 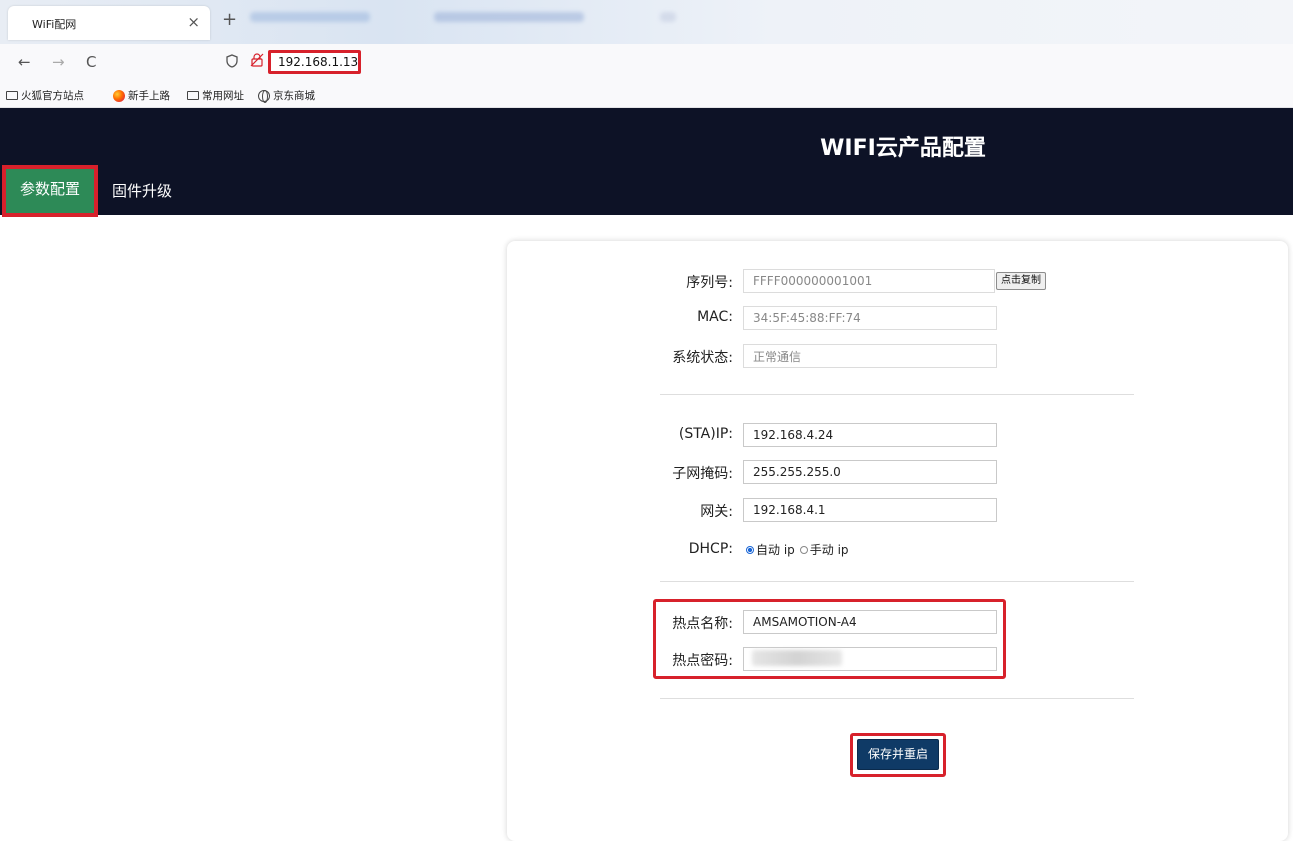 I want to click on dhcp-auto-radio, so click(x=750, y=549).